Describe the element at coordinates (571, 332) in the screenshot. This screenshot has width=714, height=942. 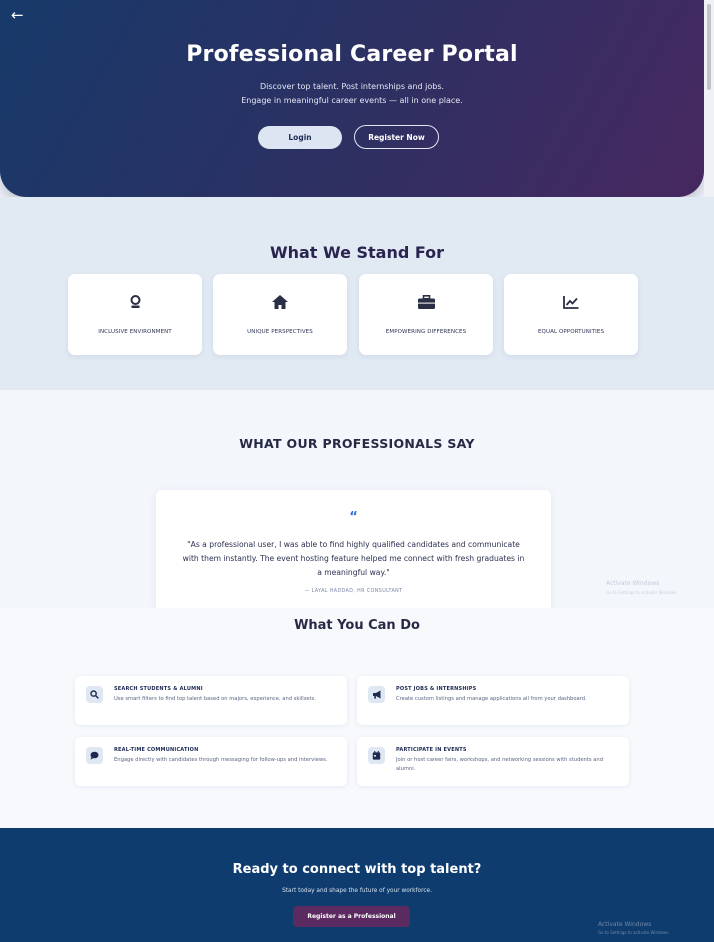
I see `value-label: EQUAL OPPORTUNITIES` at that location.